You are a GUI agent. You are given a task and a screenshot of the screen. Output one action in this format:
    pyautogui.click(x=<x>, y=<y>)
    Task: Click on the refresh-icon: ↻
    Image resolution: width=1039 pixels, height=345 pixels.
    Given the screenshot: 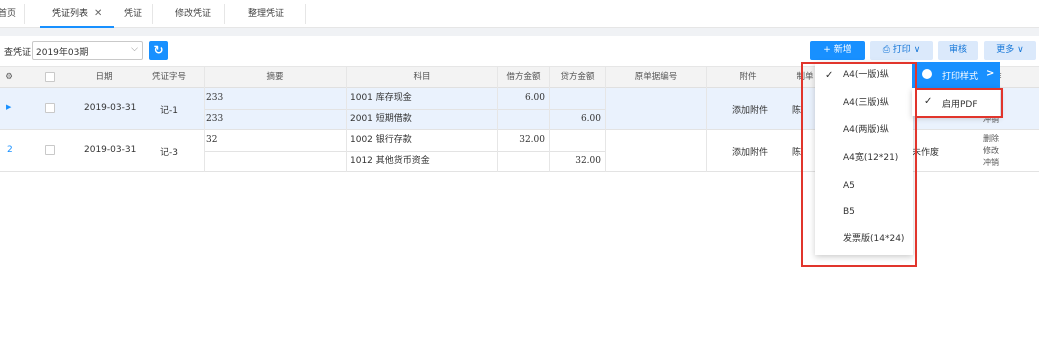 What is the action you would take?
    pyautogui.click(x=158, y=50)
    